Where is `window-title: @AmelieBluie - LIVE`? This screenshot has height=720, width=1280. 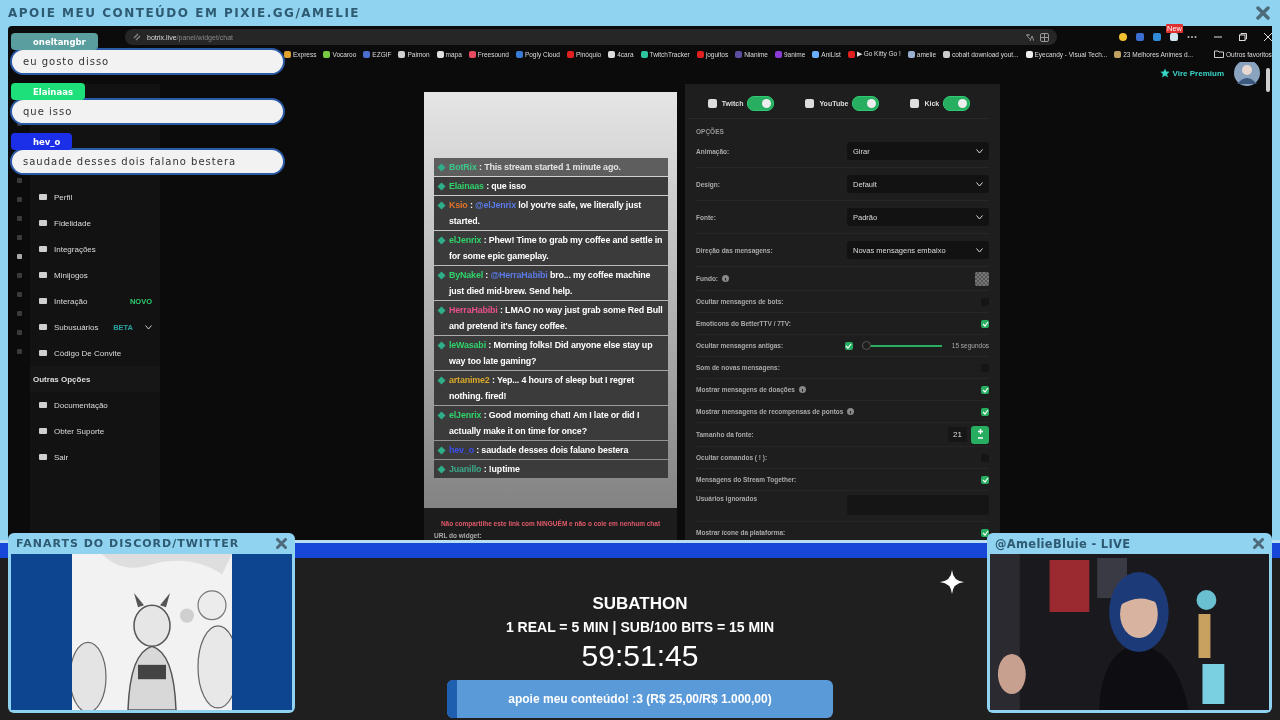 window-title: @AmelieBluie - LIVE is located at coordinates (1063, 543).